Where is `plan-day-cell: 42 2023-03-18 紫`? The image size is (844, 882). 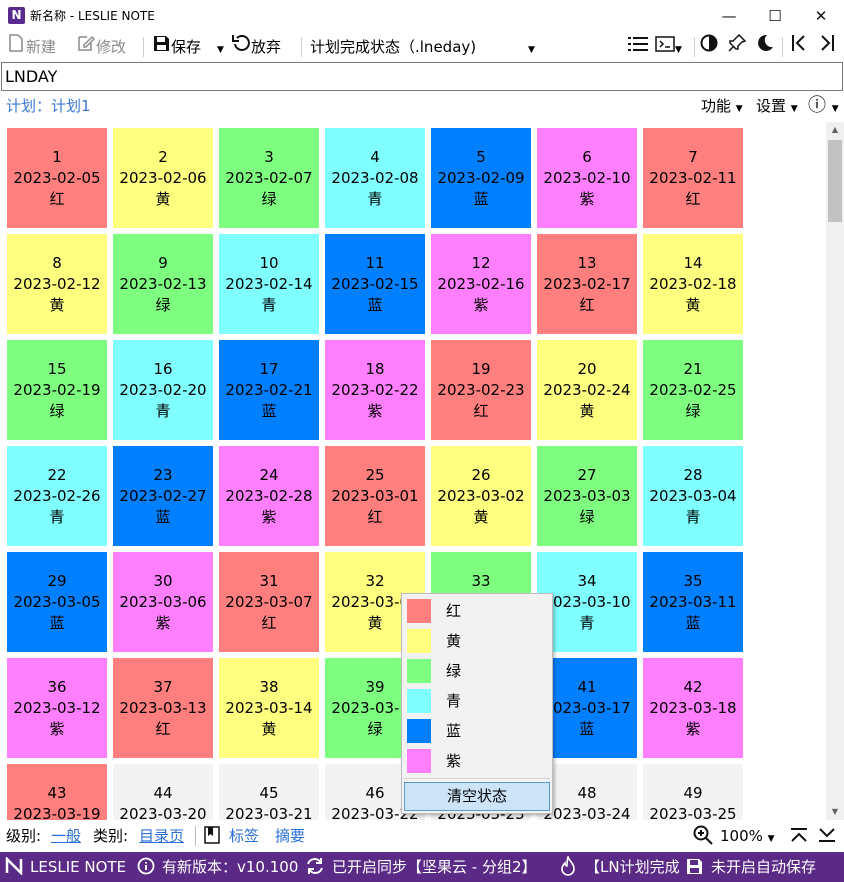
plan-day-cell: 42 2023-03-18 紫 is located at coordinates (693, 708).